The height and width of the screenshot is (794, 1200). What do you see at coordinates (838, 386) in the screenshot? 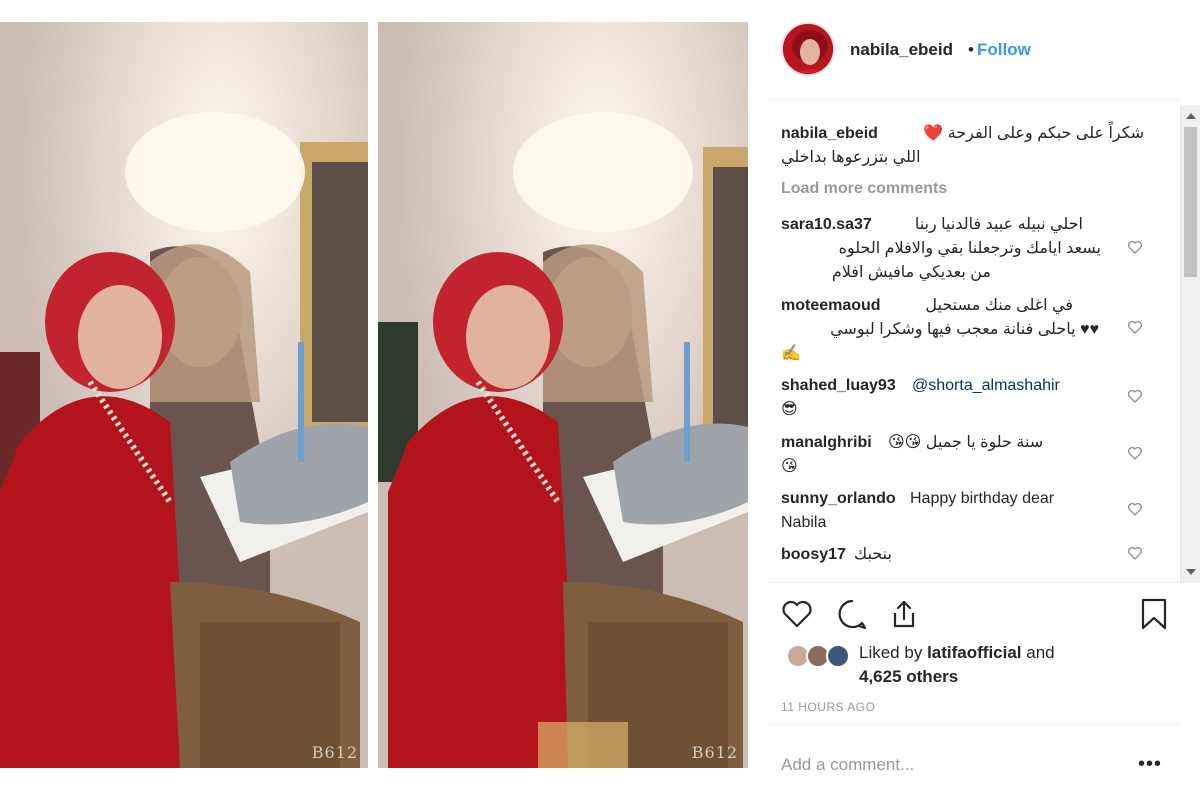
I see `comment-username: shahed_luay93` at bounding box center [838, 386].